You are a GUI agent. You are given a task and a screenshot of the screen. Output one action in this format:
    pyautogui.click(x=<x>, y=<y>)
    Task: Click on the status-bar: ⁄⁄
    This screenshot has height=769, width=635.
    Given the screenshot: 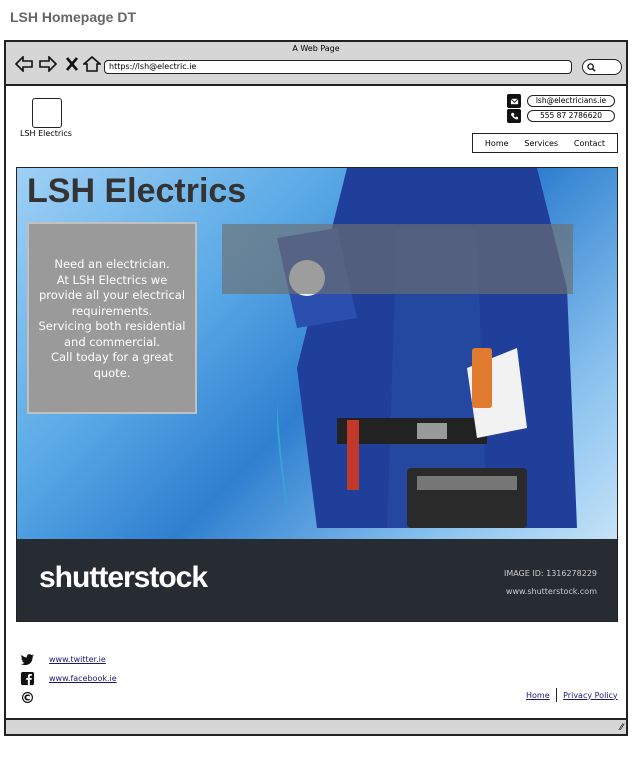 What is the action you would take?
    pyautogui.click(x=316, y=726)
    